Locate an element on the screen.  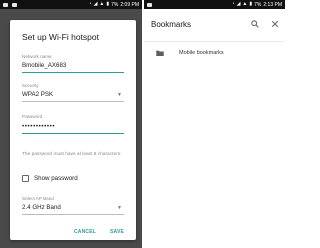
ap-band-label: Select AP Band is located at coordinates (38, 198).